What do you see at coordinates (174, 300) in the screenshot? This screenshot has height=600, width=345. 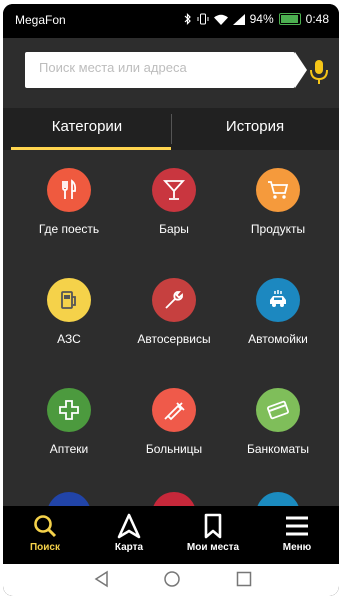 I see `wrench-icon` at bounding box center [174, 300].